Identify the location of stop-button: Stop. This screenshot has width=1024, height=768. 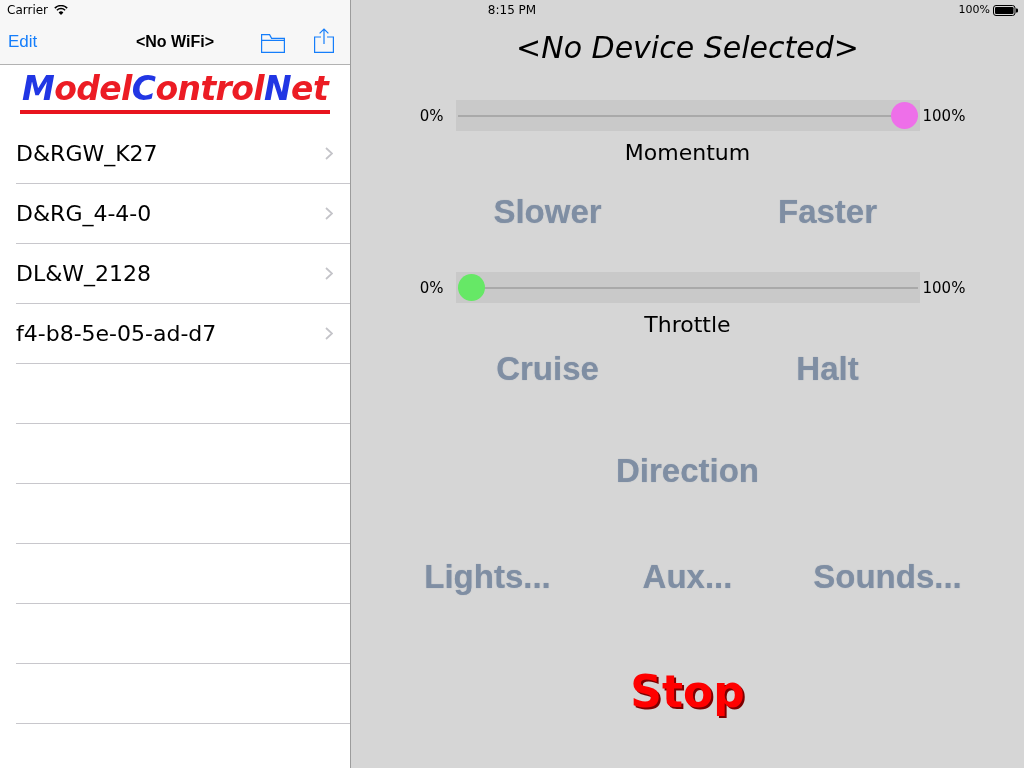
(687, 692).